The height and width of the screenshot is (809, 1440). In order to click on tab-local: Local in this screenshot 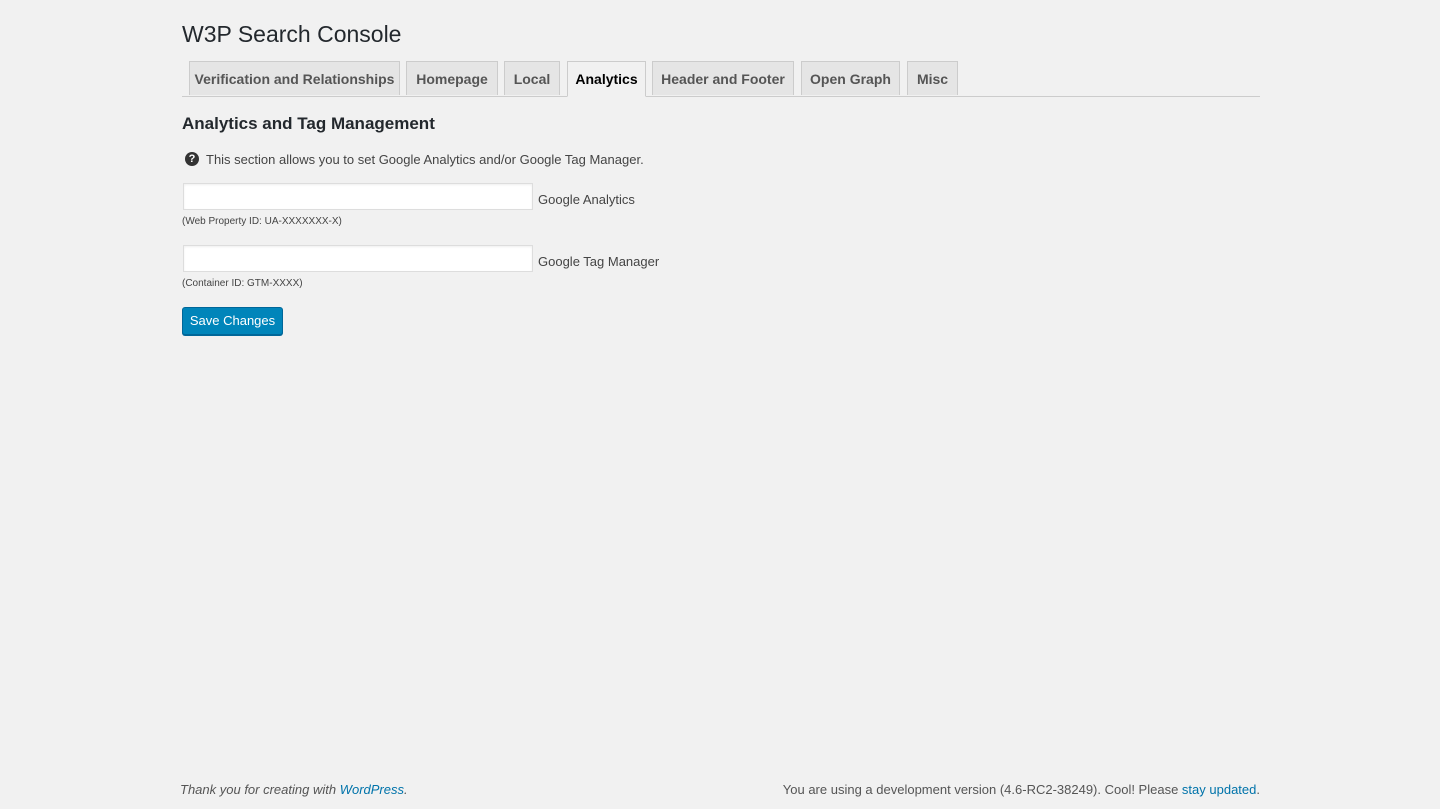, I will do `click(532, 78)`.